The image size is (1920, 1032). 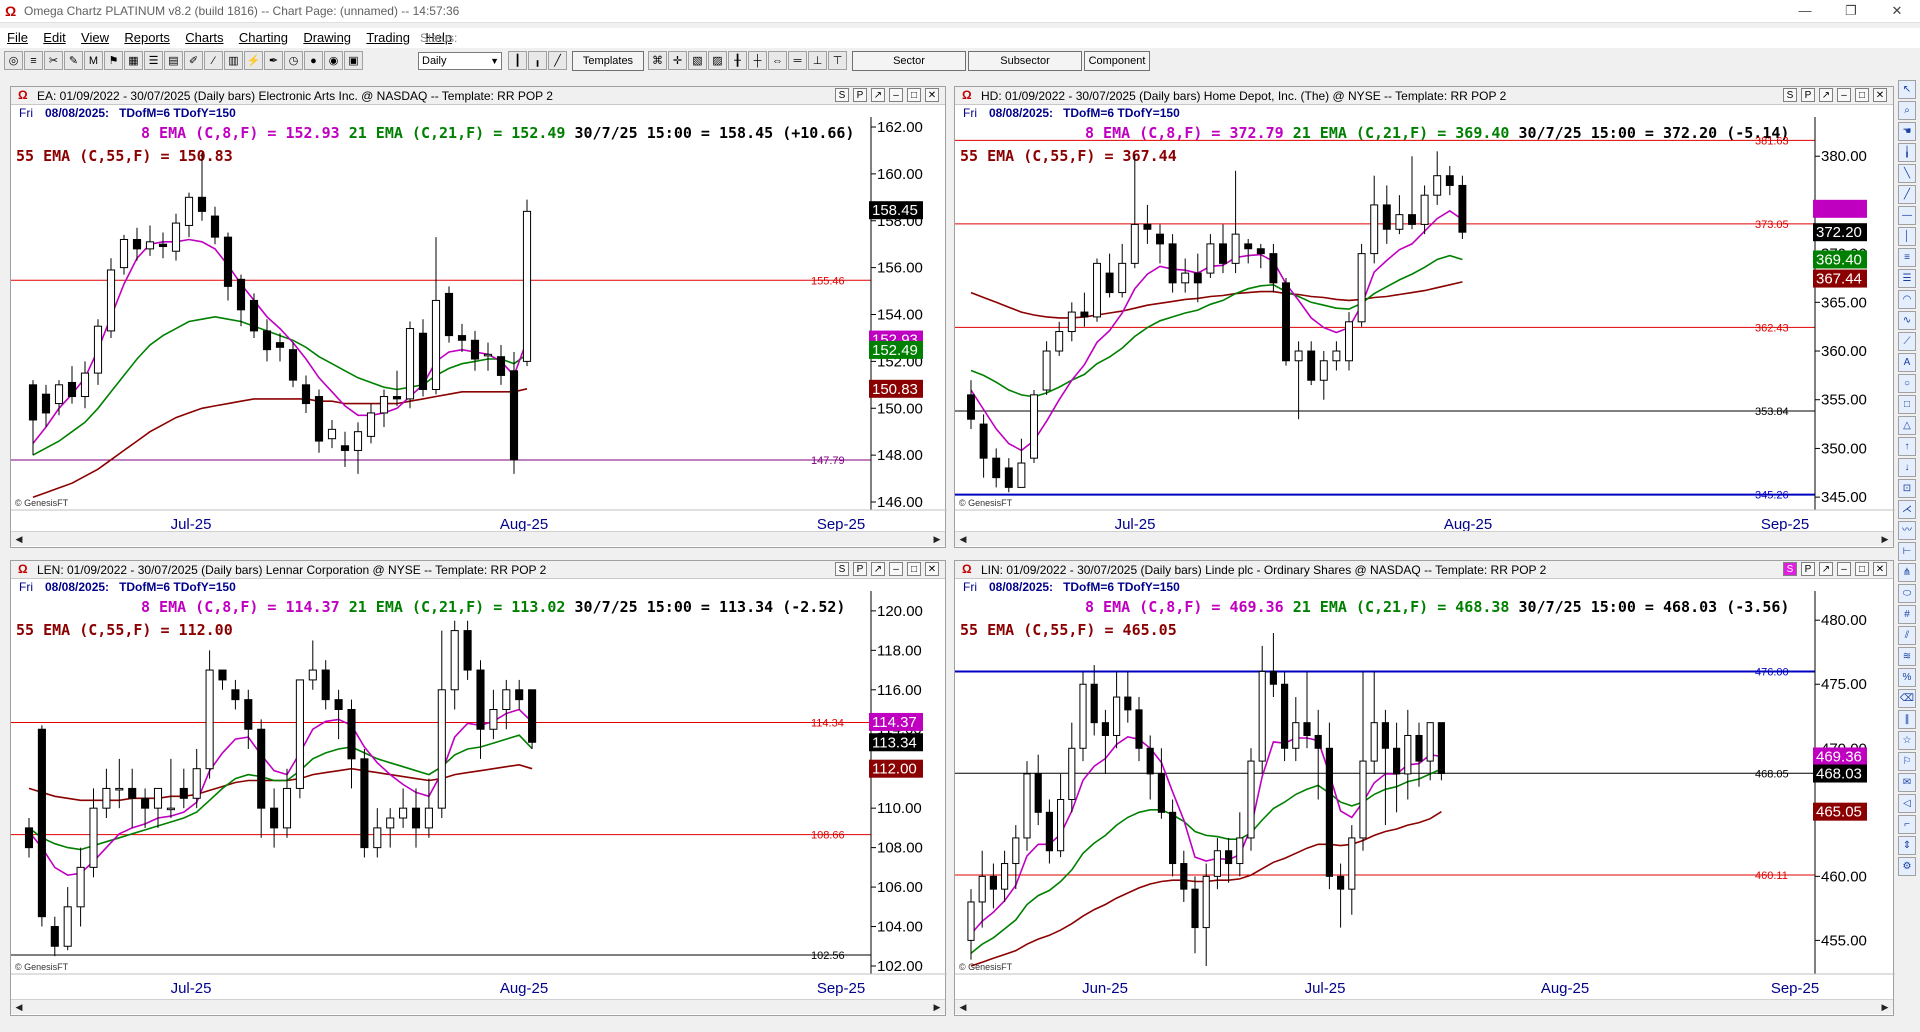 I want to click on trend-line-icon: ╲, so click(x=1907, y=173).